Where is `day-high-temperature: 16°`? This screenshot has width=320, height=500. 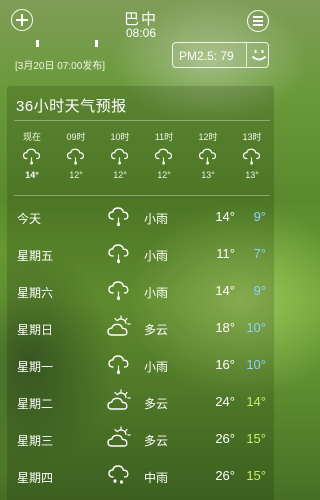 day-high-temperature: 16° is located at coordinates (225, 364).